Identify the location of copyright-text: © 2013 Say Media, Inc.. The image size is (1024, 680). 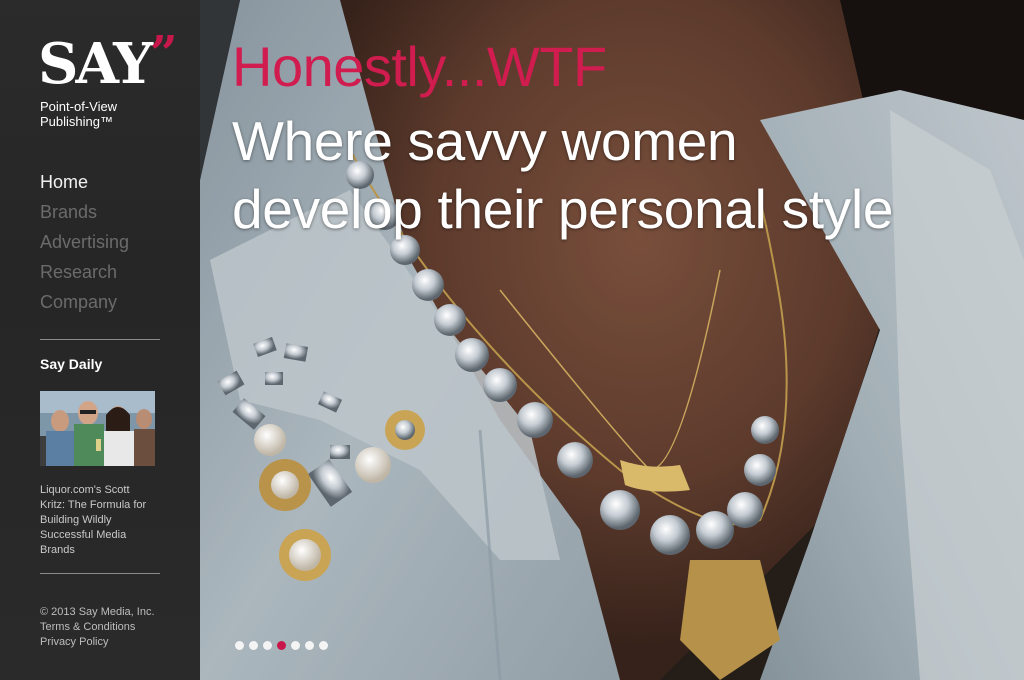
(97, 612).